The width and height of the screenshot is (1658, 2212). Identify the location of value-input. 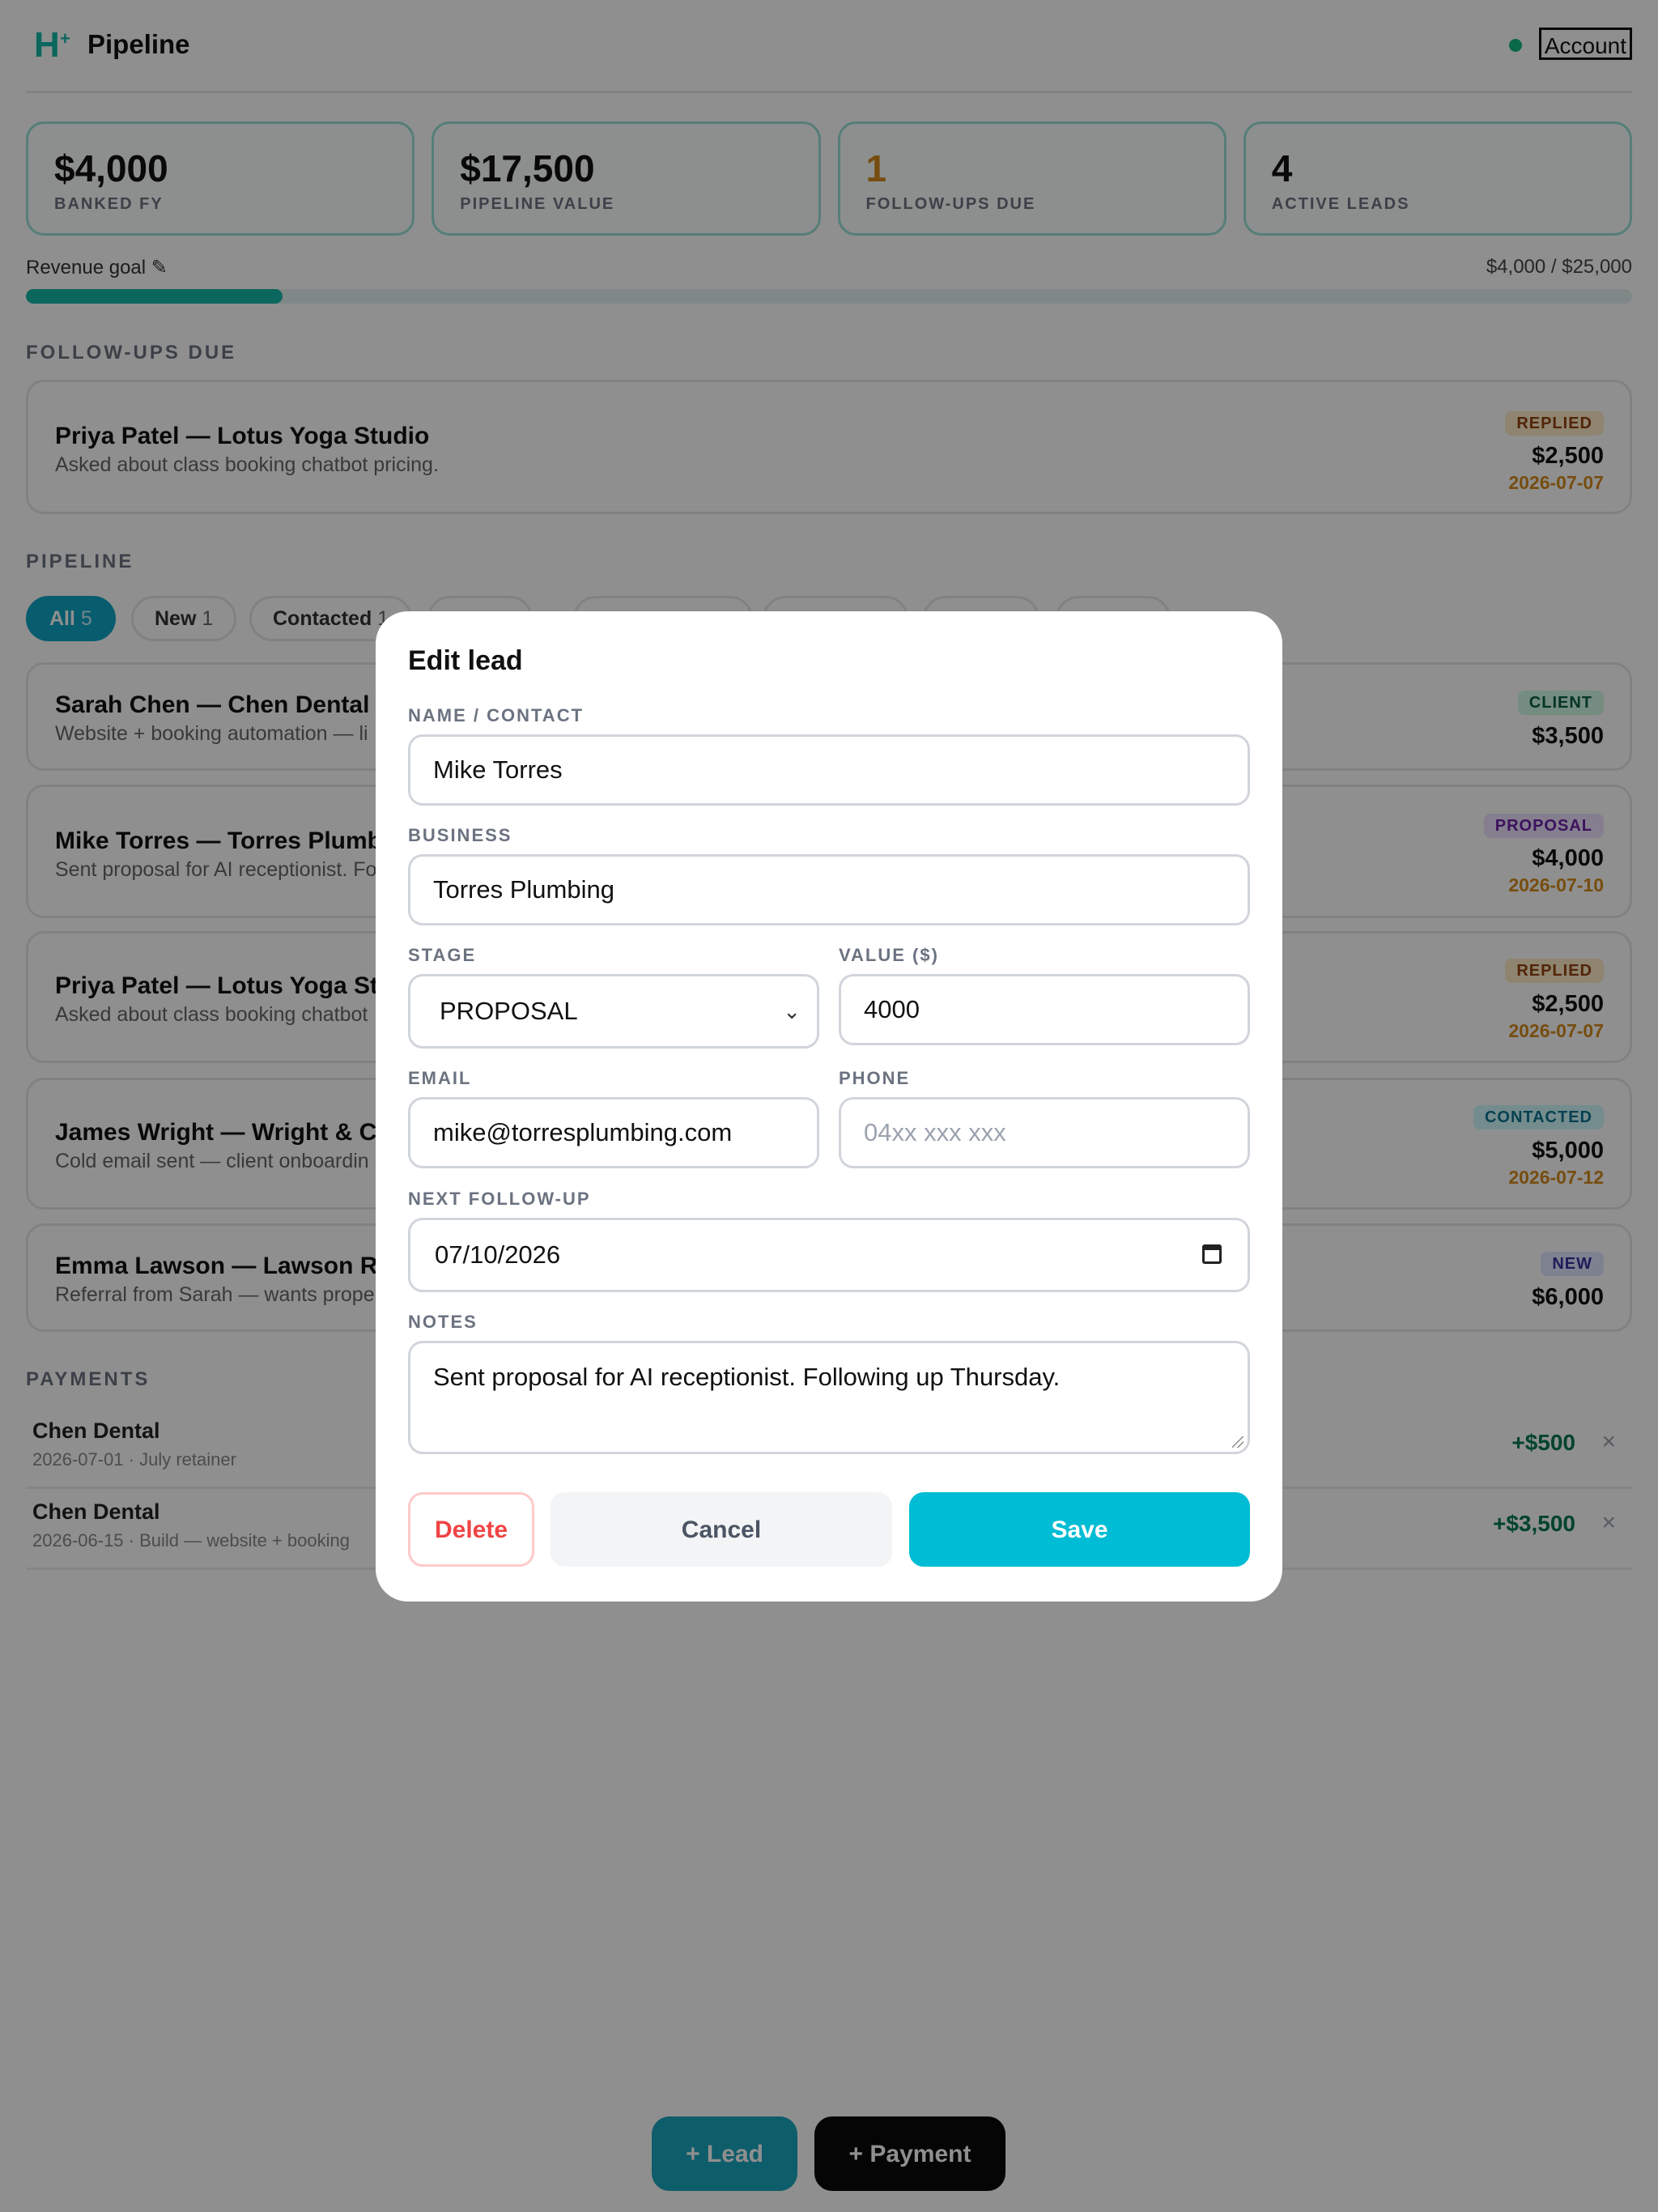
(1044, 1010).